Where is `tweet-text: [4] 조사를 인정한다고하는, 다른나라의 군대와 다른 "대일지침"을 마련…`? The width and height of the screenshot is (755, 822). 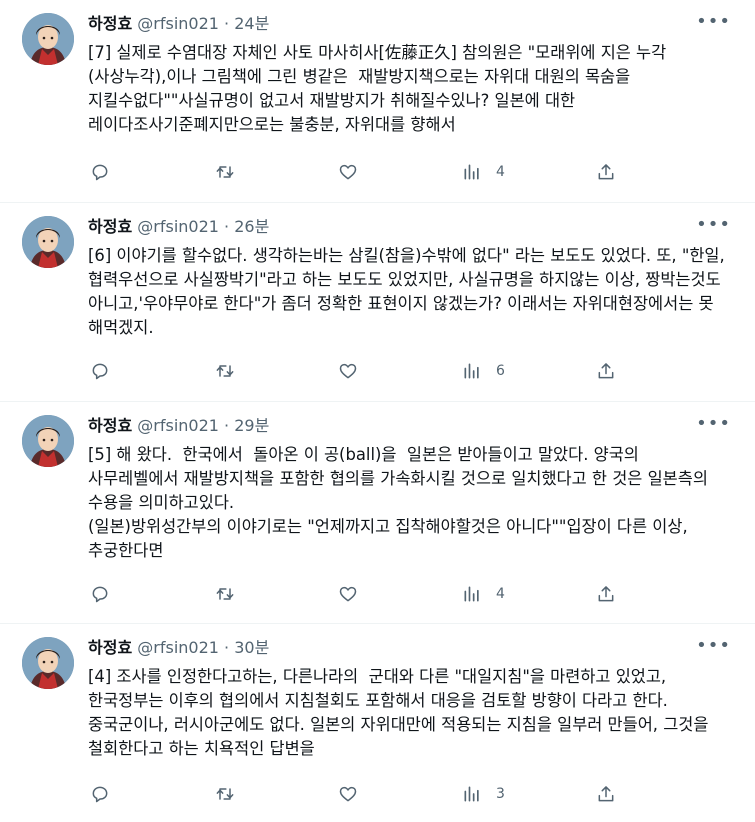 tweet-text: [4] 조사를 인정한다고하는, 다른나라의 군대와 다른 "대일지침"을 마련… is located at coordinates (401, 712).